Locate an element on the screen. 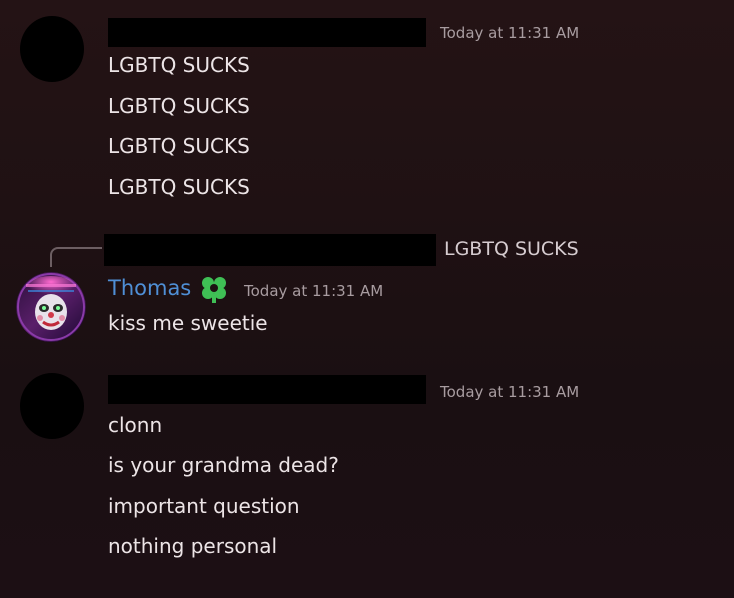  message-line: nothing personal is located at coordinates (193, 546).